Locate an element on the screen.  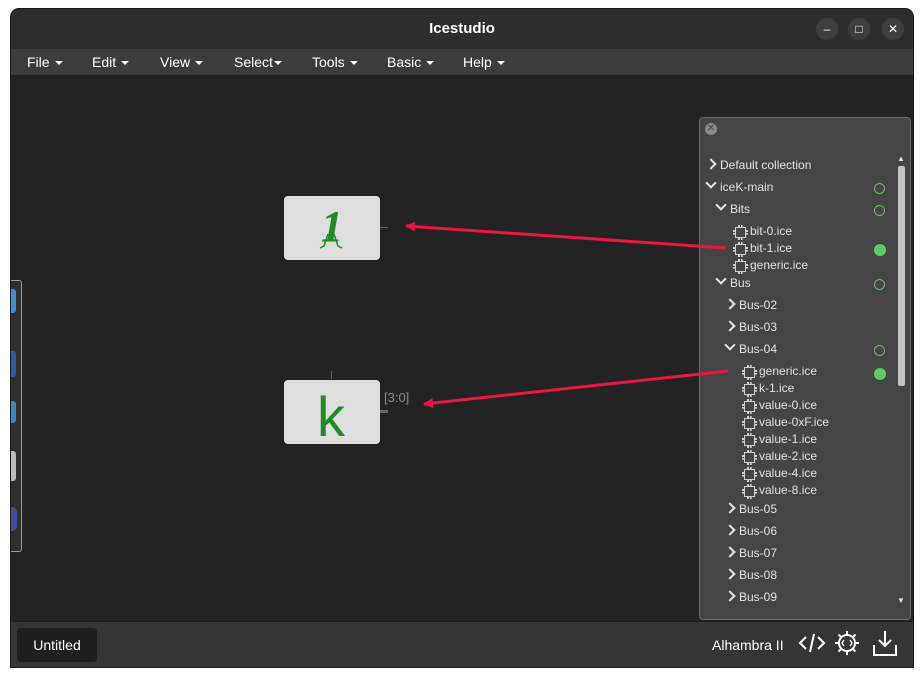
menu-edit: Edit is located at coordinates (111, 62).